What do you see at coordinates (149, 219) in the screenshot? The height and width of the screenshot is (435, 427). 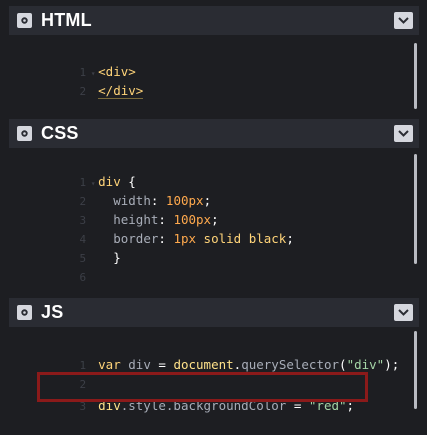 I see `code-line: 3 height: 100px;` at bounding box center [149, 219].